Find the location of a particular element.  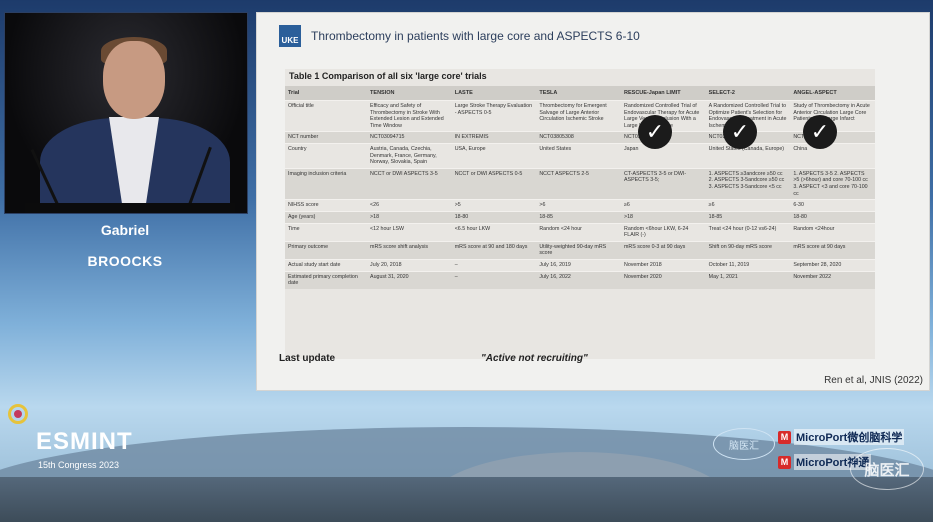

sponsor-1: M MicroPort微创脑科学 is located at coordinates (841, 437).